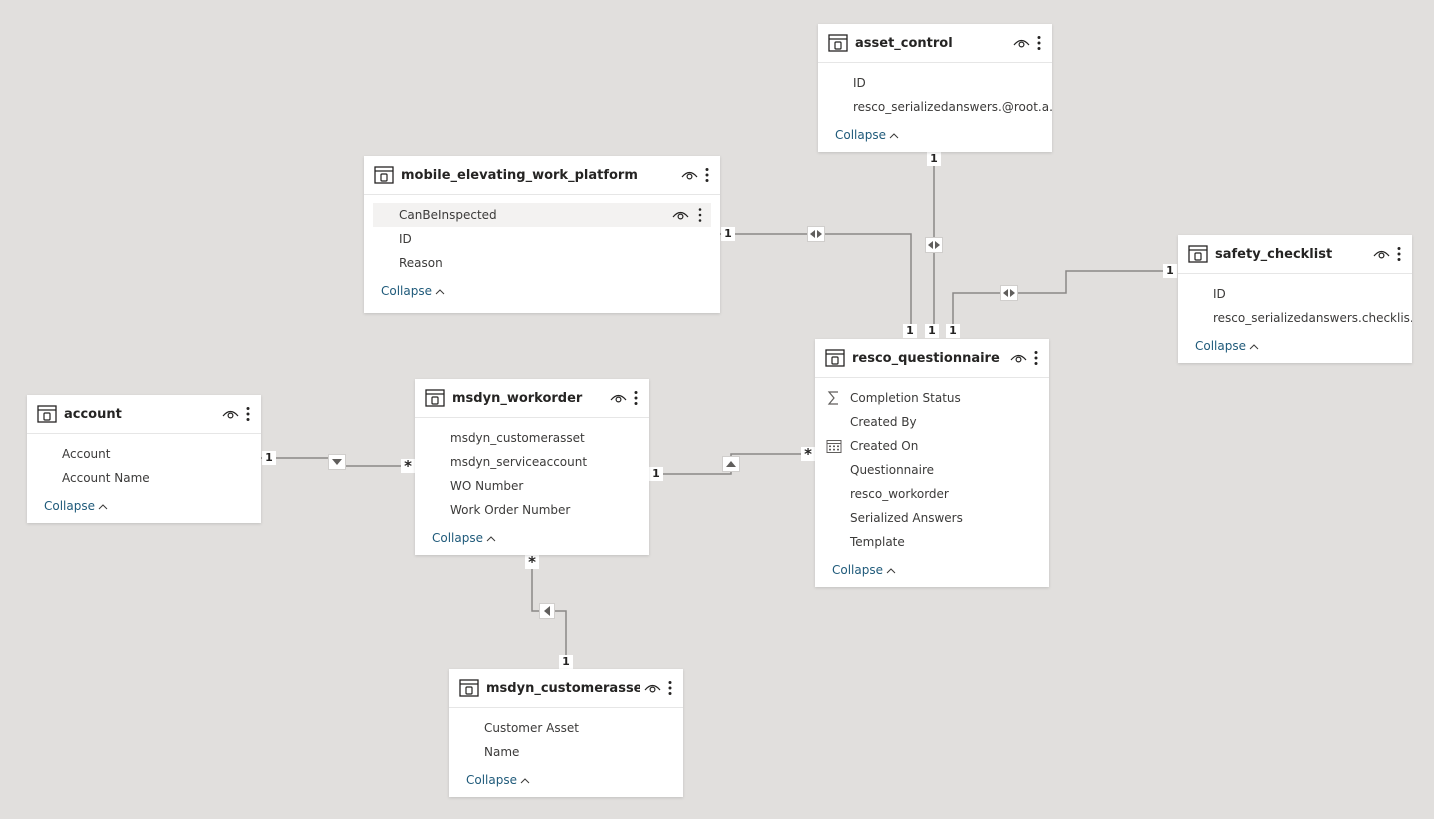 This screenshot has height=819, width=1434. I want to click on field-item: Created On, so click(932, 446).